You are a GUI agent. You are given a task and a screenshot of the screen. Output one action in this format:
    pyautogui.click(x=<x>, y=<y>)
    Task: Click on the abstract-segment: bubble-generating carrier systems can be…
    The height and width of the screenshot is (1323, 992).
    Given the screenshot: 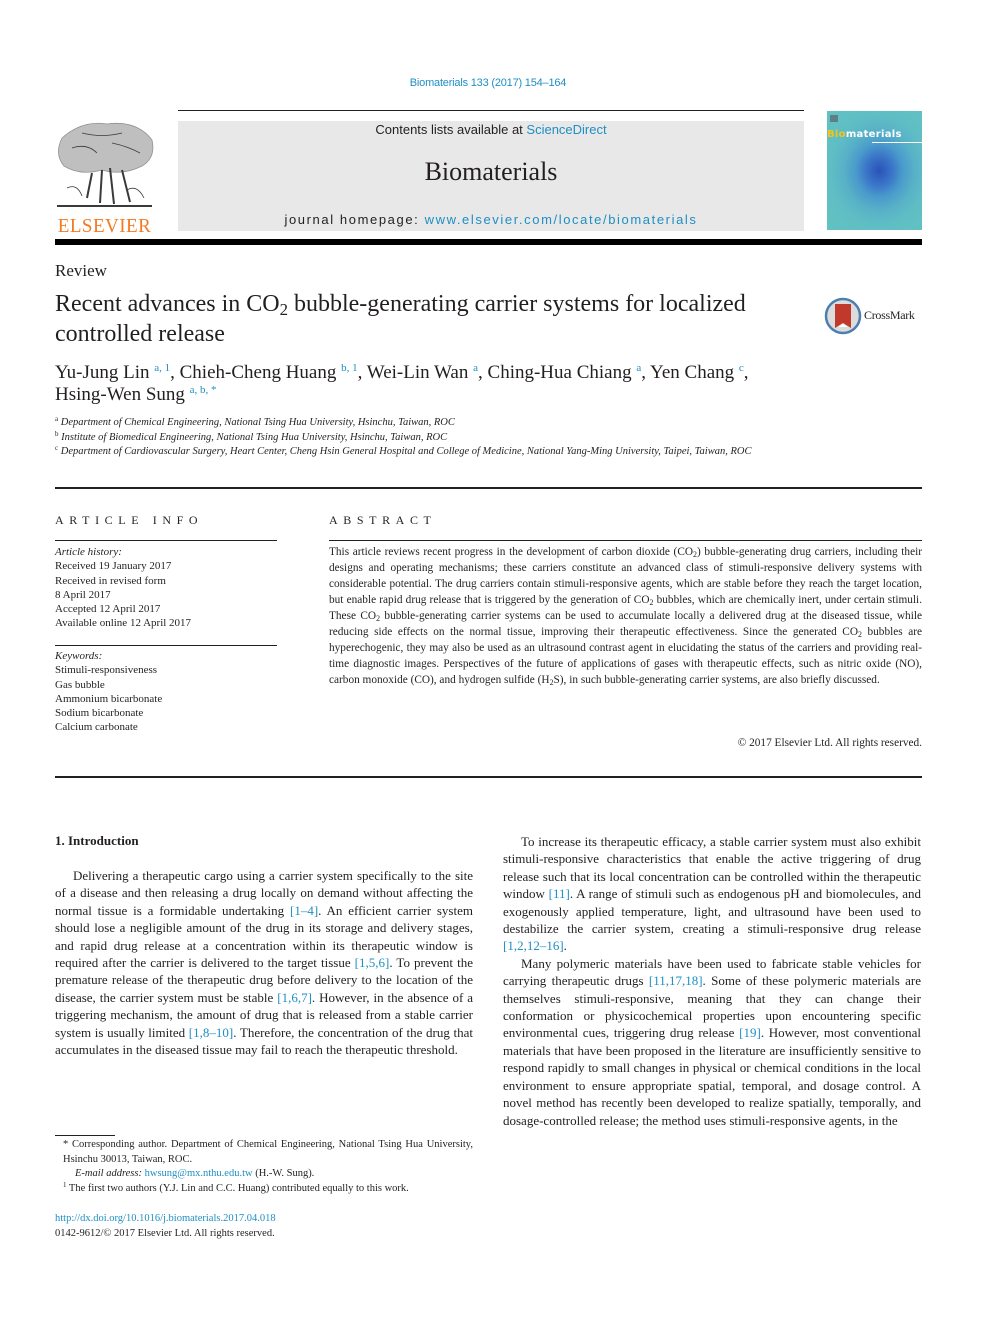 What is the action you would take?
    pyautogui.click(x=625, y=624)
    